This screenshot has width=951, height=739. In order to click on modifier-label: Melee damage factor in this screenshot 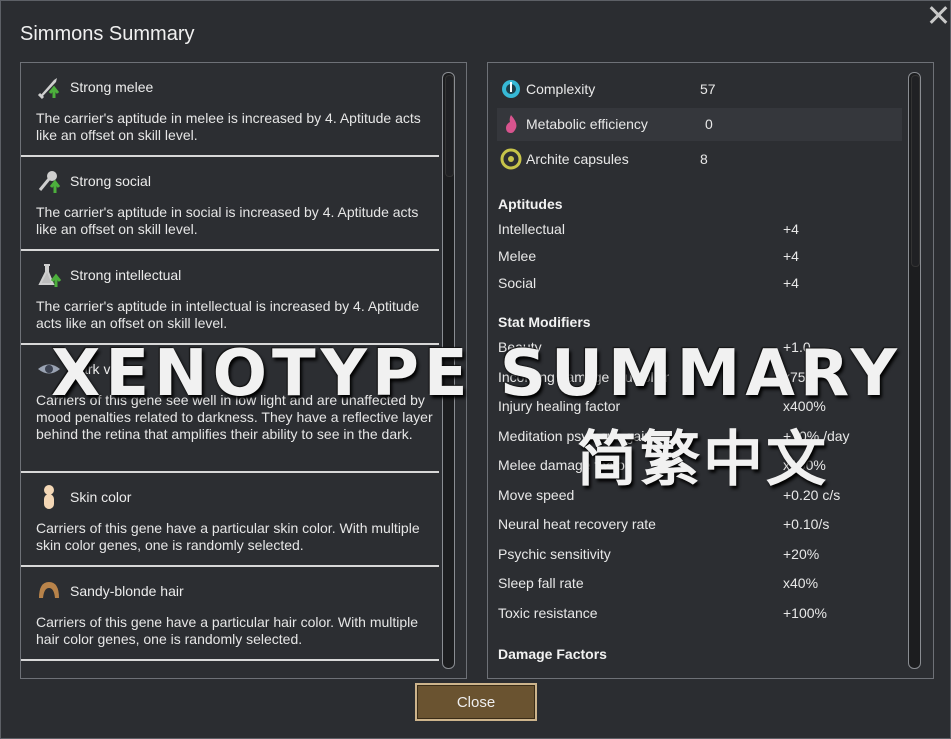, I will do `click(564, 465)`.